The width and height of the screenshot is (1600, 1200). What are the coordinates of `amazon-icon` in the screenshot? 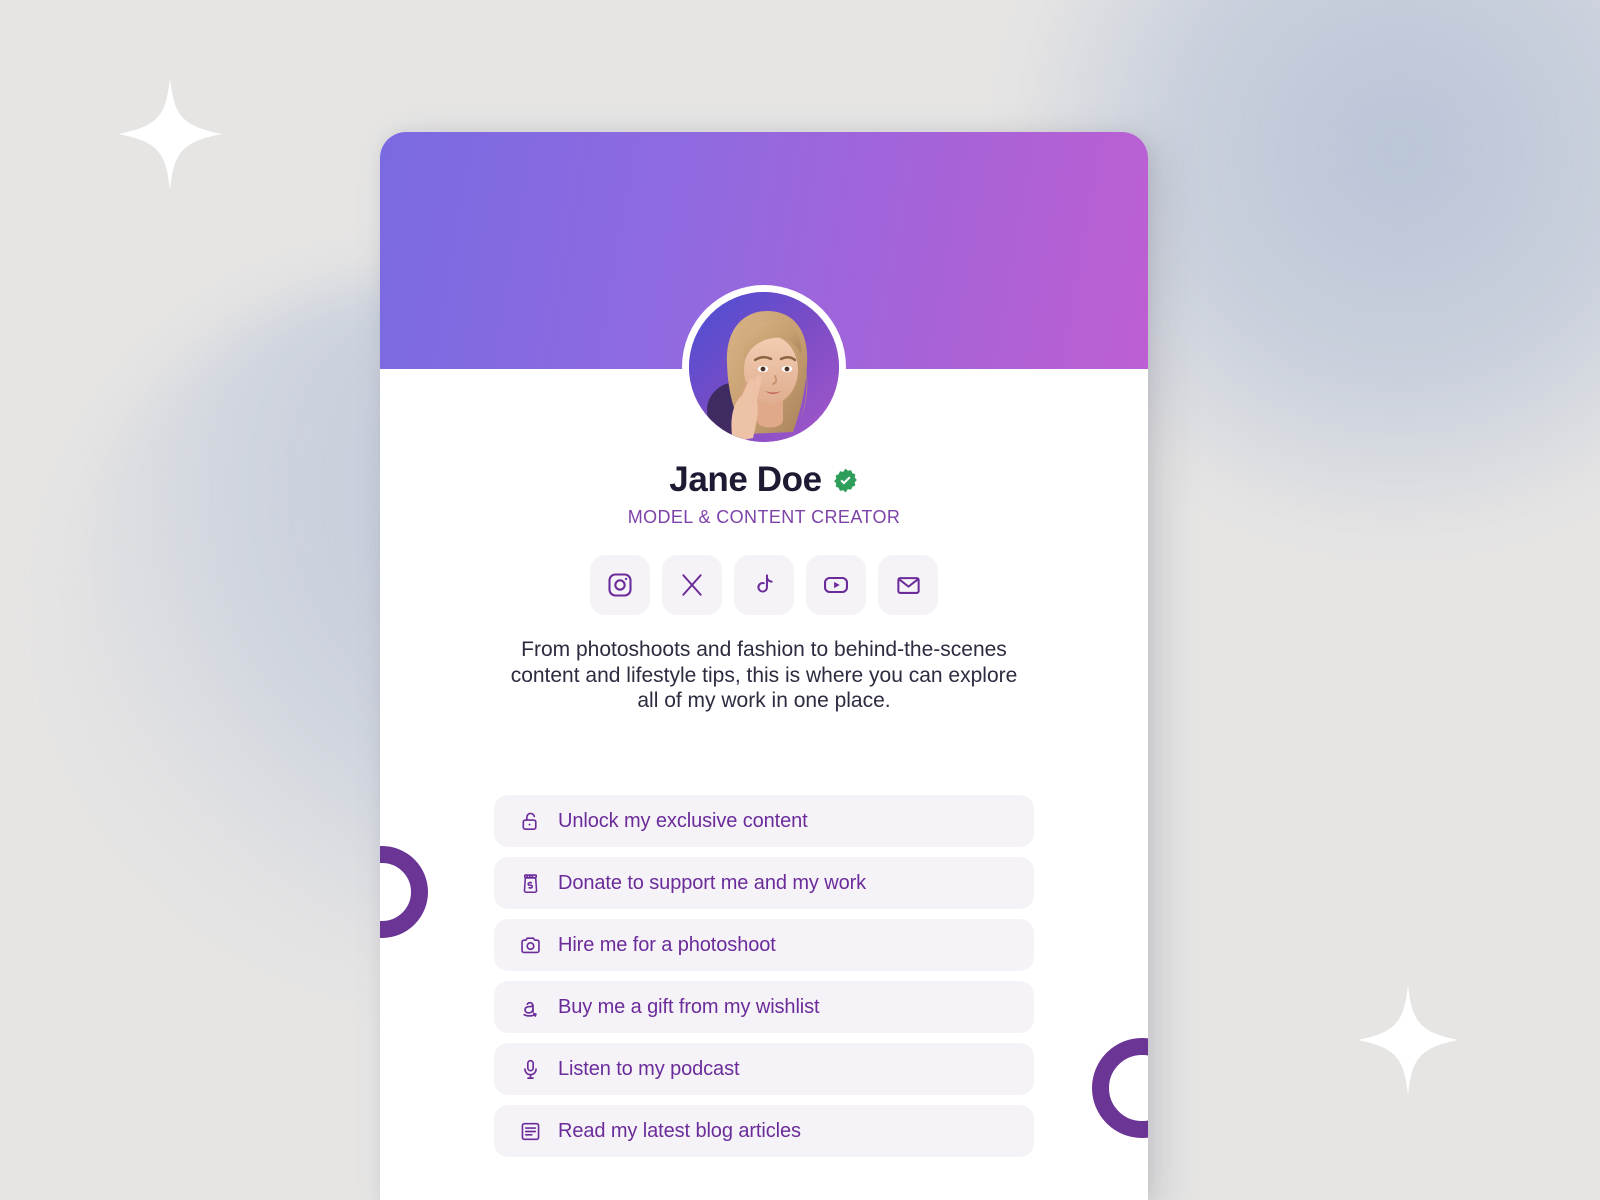 It's located at (530, 1007).